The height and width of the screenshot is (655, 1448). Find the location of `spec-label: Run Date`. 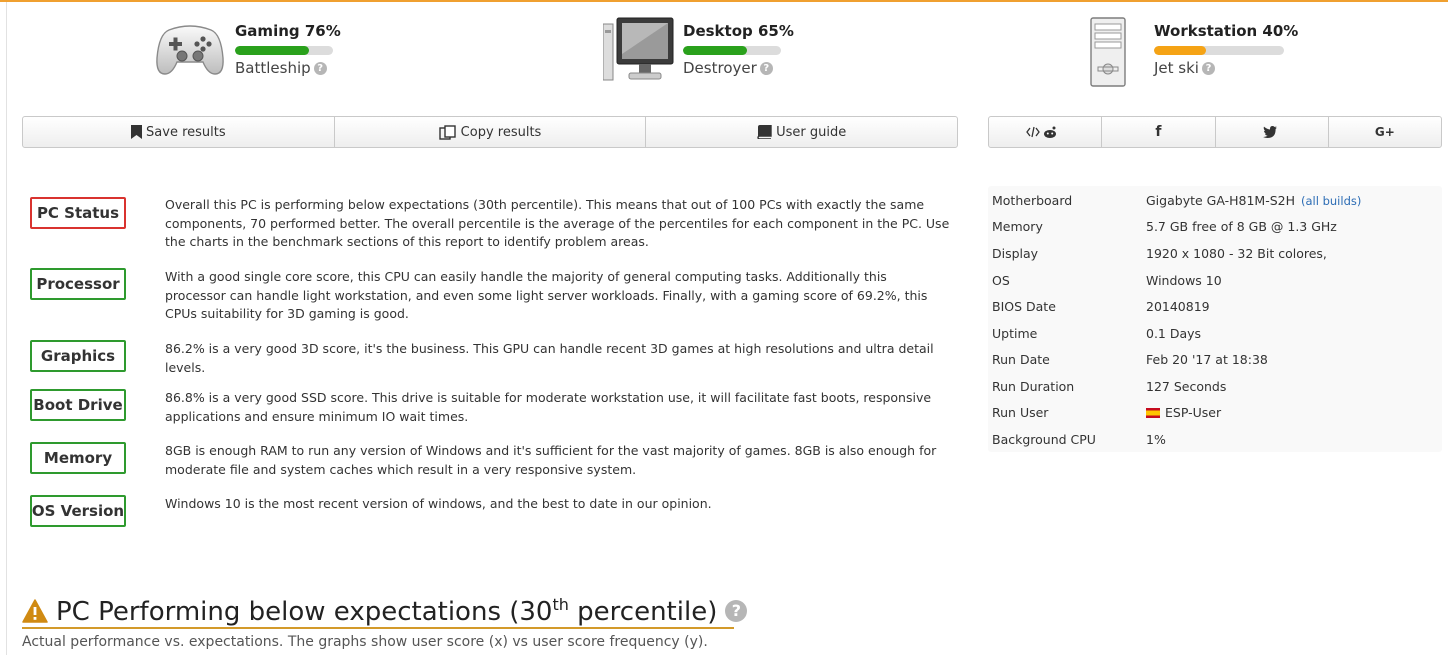

spec-label: Run Date is located at coordinates (1021, 359).